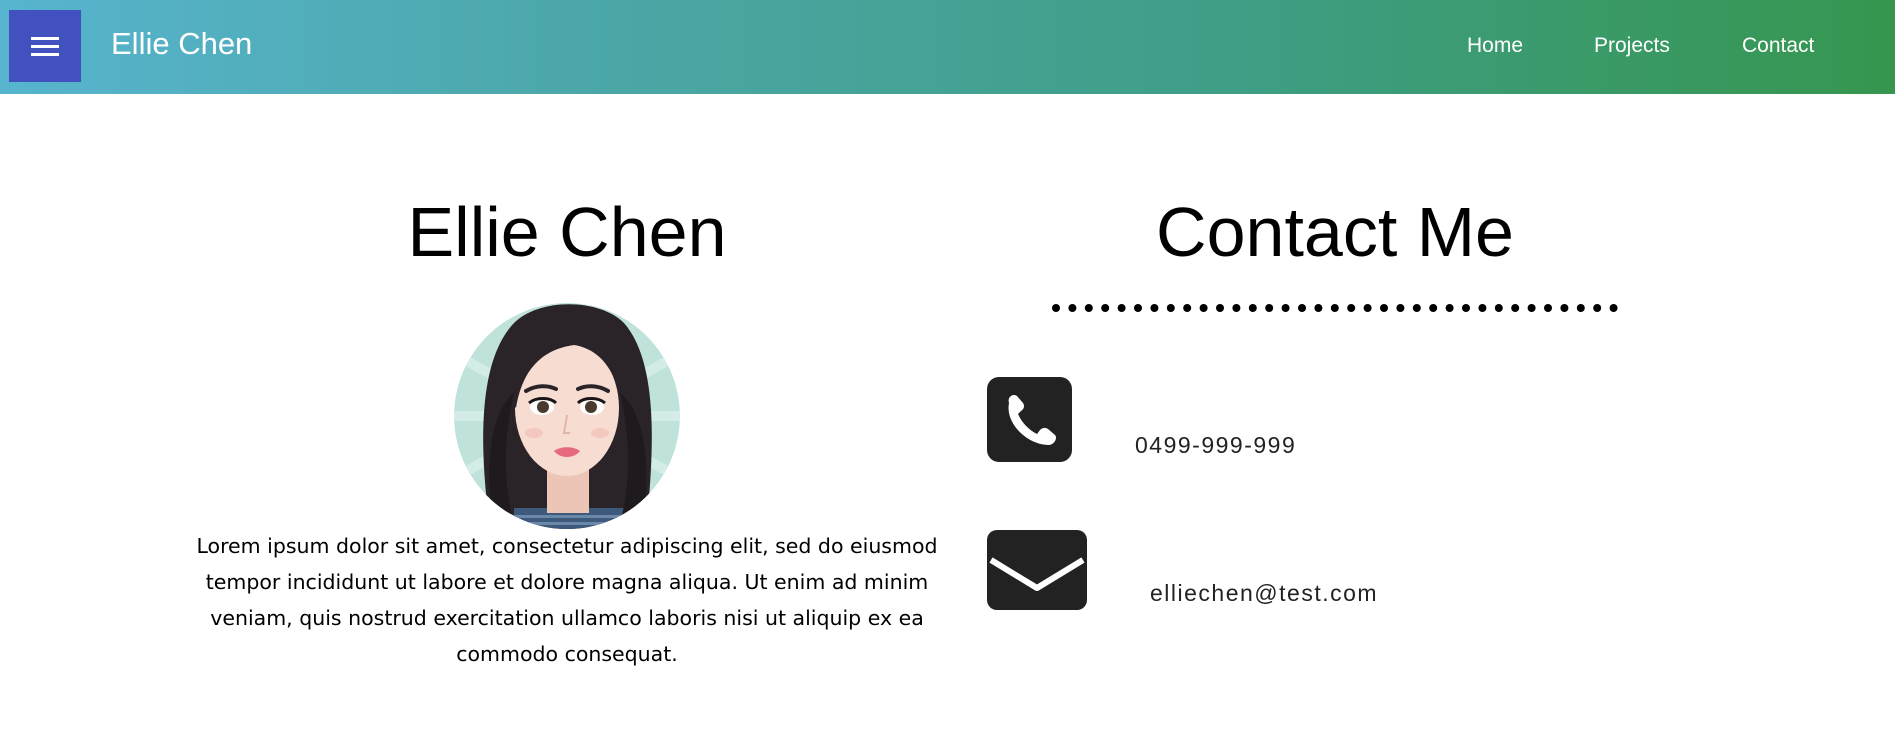 Image resolution: width=1895 pixels, height=739 pixels. I want to click on nav-link-contact: Contact, so click(1778, 46).